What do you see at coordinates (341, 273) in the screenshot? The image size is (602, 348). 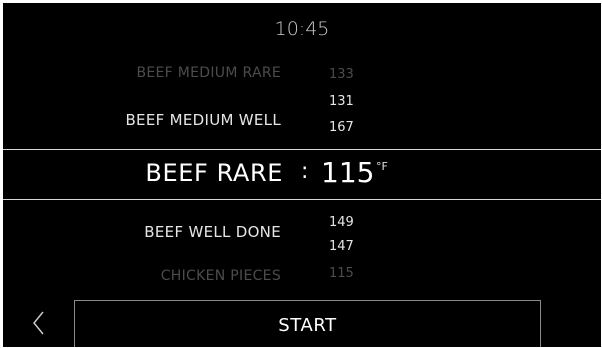 I see `picker-item-value: 115` at bounding box center [341, 273].